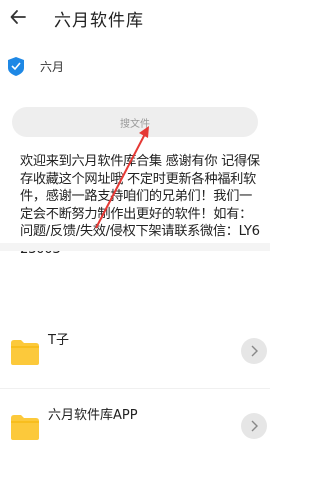 Image resolution: width=320 pixels, height=480 pixels. What do you see at coordinates (52, 67) in the screenshot?
I see `author-name: 六月` at bounding box center [52, 67].